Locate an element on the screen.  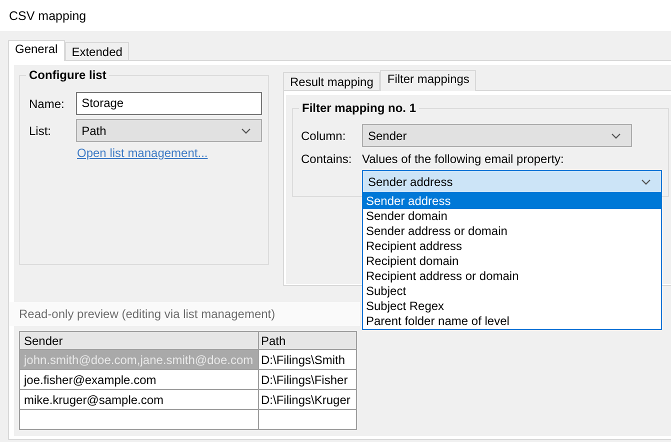
table-cell: john.smith@doe.com,jane.smith@doe.com is located at coordinates (139, 360).